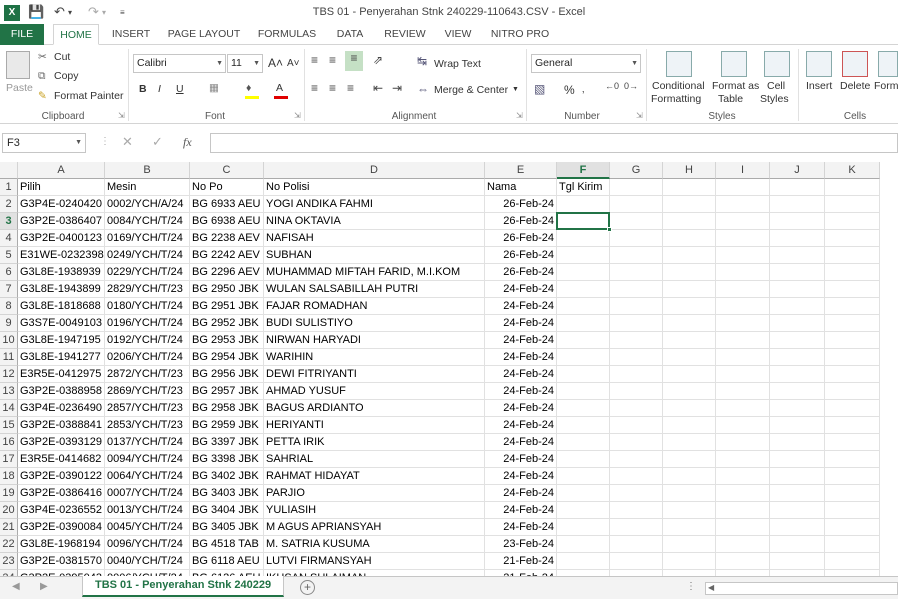  Describe the element at coordinates (147, 289) in the screenshot. I see `cell-b7: 2829/YCH/T/23` at that location.